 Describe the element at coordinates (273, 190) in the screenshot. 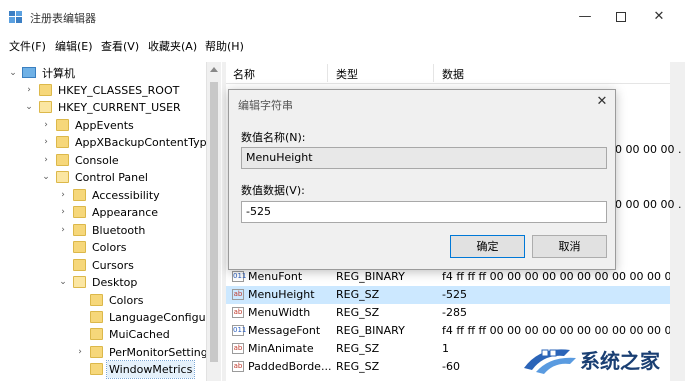

I see `value-data-label: 数值数据(V):` at that location.